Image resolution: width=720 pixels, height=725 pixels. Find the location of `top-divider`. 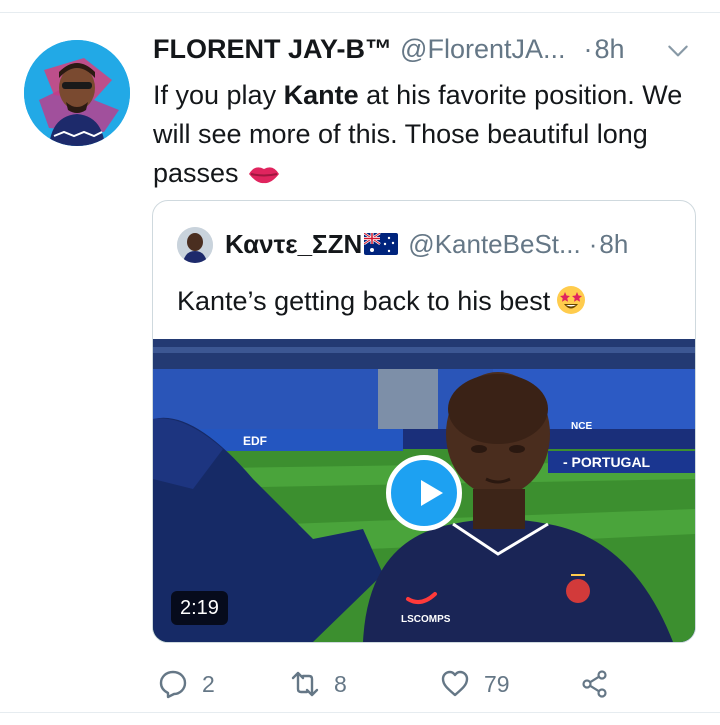

top-divider is located at coordinates (360, 12).